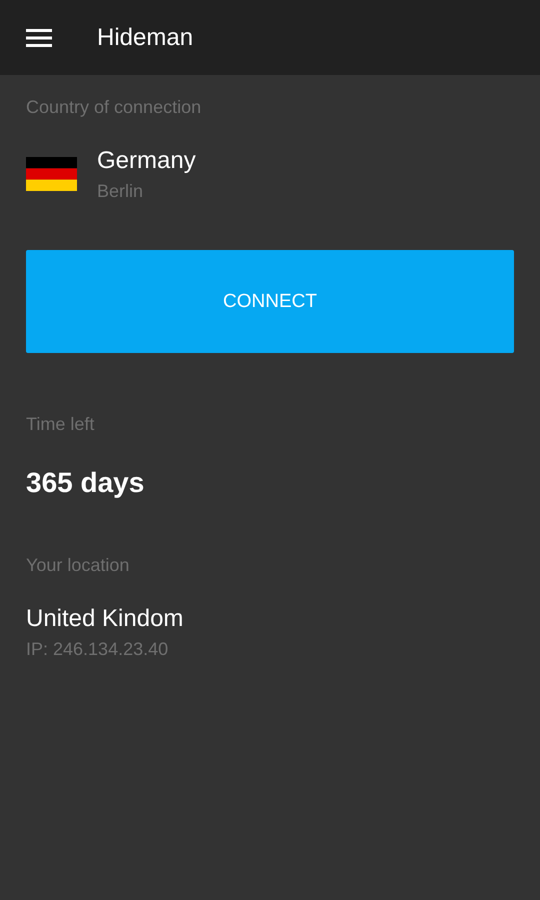 This screenshot has width=540, height=900. Describe the element at coordinates (114, 107) in the screenshot. I see `section-label: Country of connection` at that location.